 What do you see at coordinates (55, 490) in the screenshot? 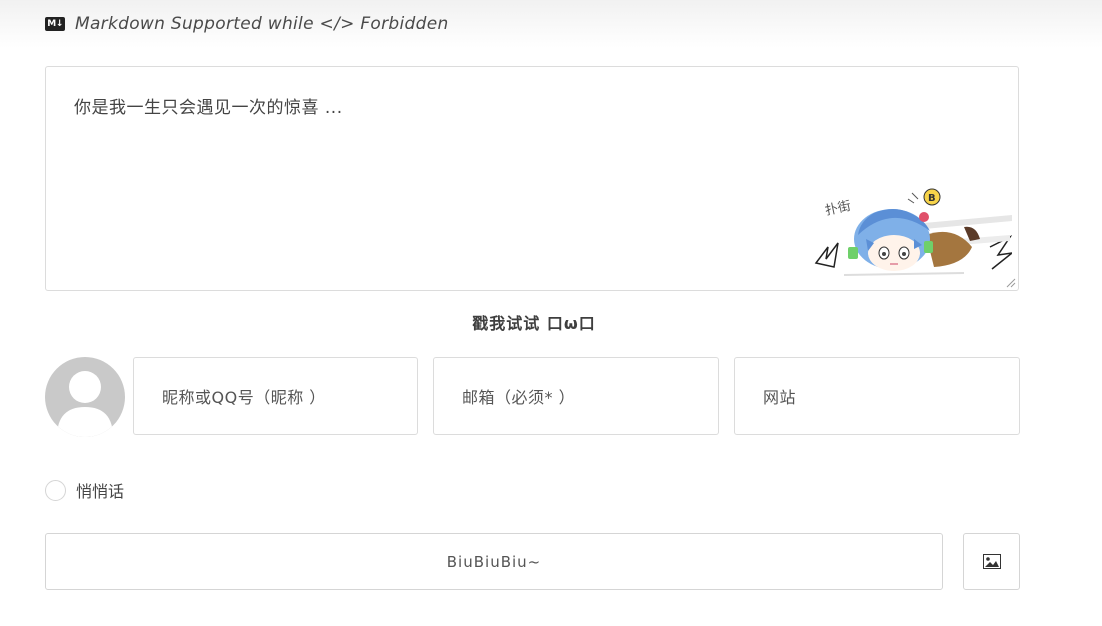
I see `private-radio` at bounding box center [55, 490].